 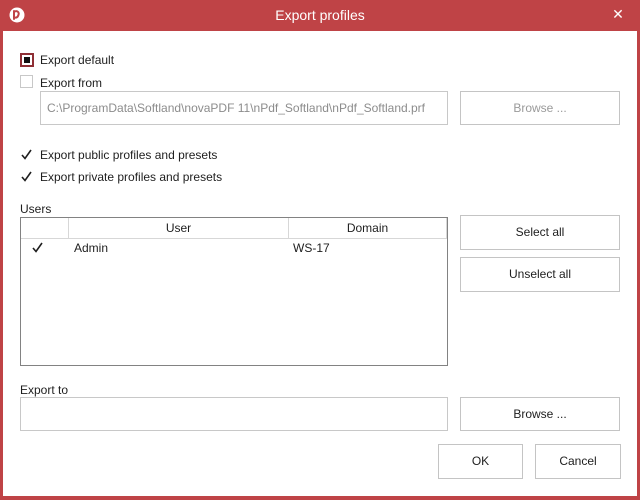 I want to click on export-private-label: Export private profiles and presets, so click(x=131, y=177).